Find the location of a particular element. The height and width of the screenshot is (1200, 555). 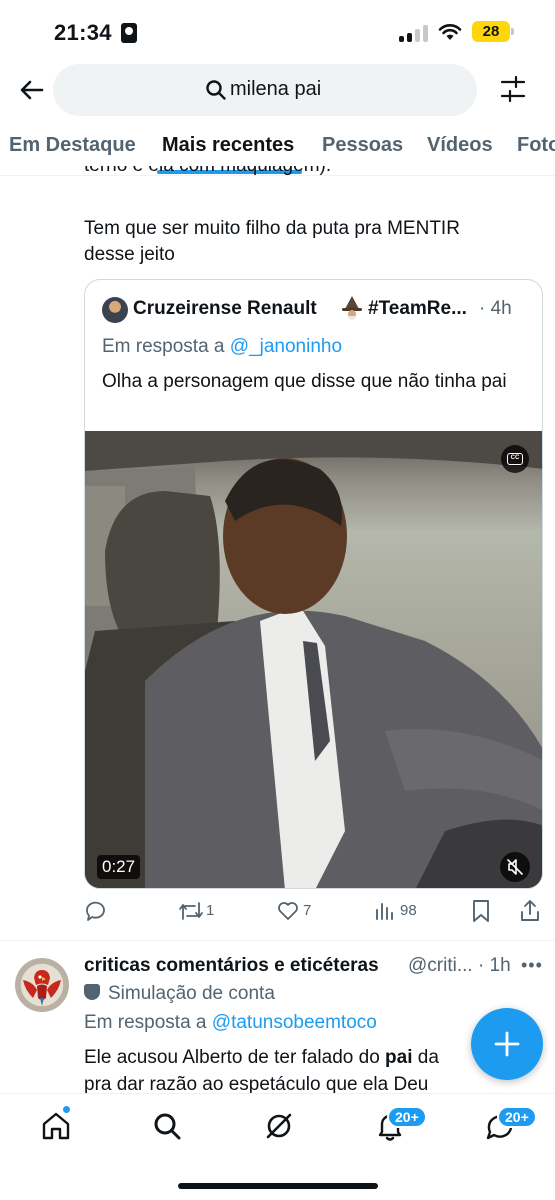

views-button: 98 is located at coordinates (404, 911).